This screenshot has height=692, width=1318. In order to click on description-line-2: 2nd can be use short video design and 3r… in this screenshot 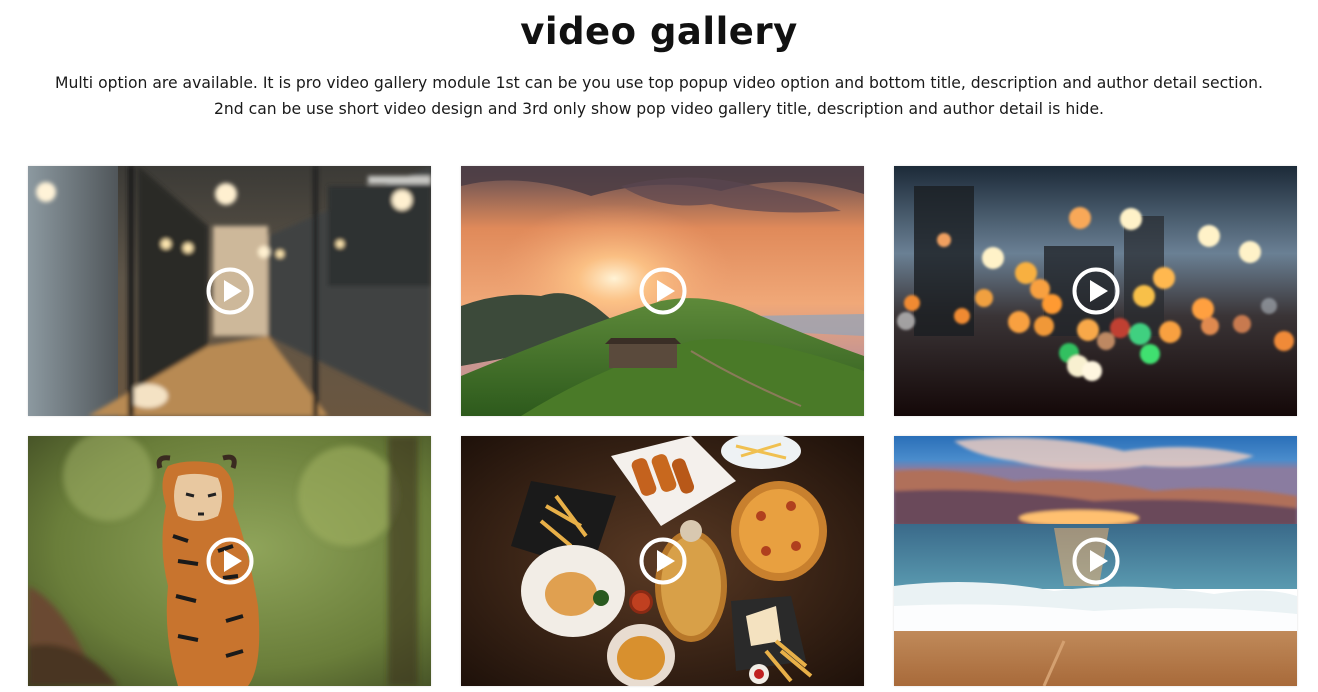, I will do `click(659, 109)`.